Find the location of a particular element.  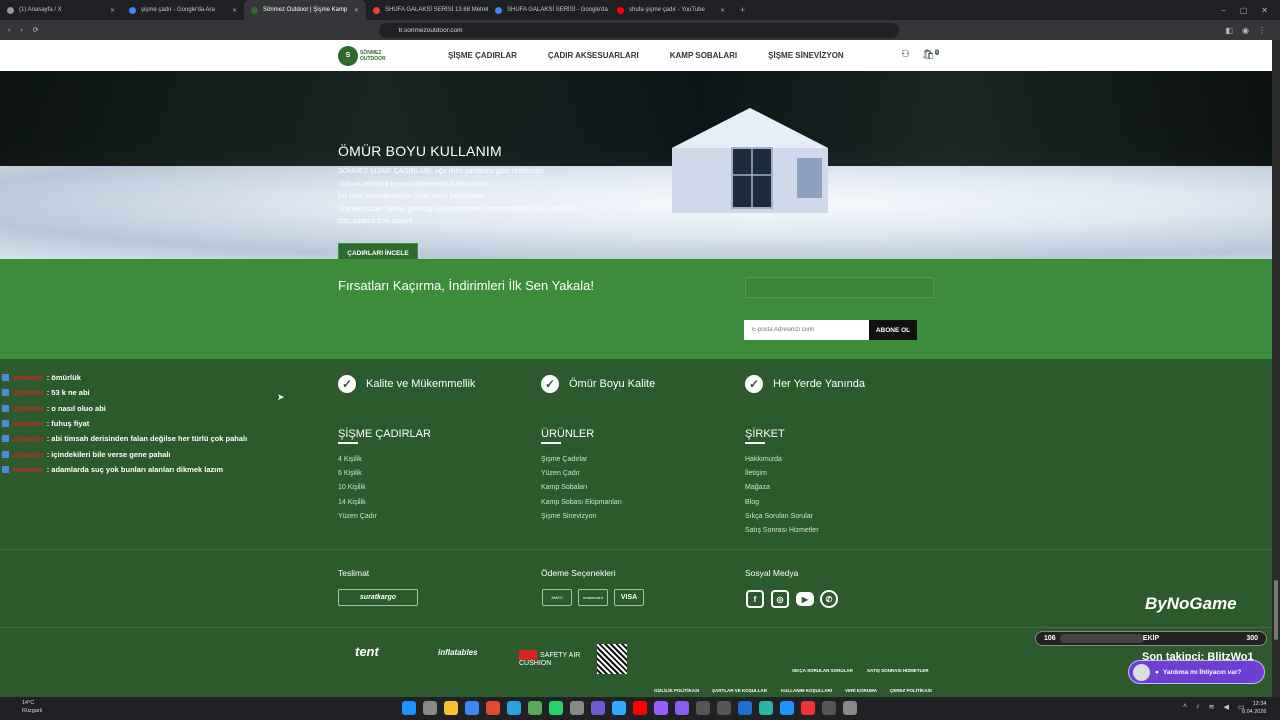

footer-link: Blog is located at coordinates (782, 506).